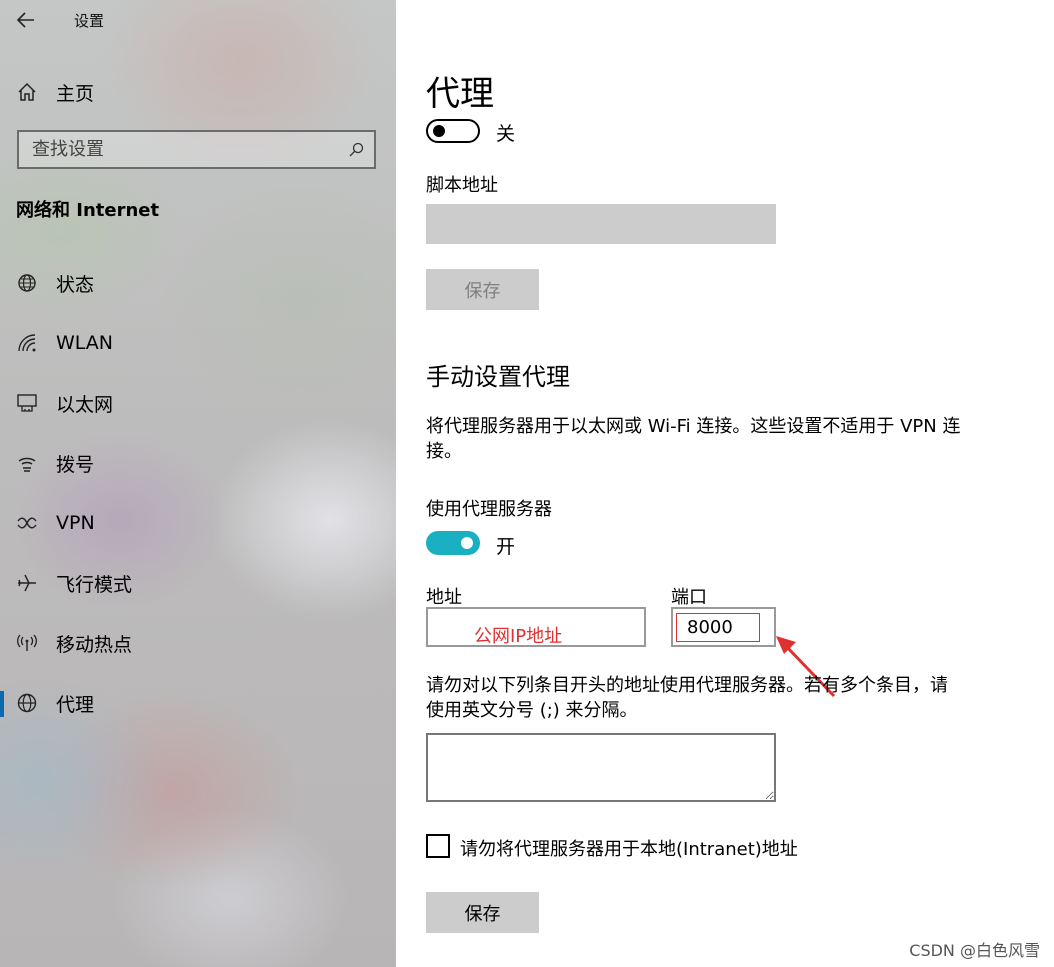  Describe the element at coordinates (198, 403) in the screenshot. I see `sidebar-item-ethernet: 以太网` at that location.